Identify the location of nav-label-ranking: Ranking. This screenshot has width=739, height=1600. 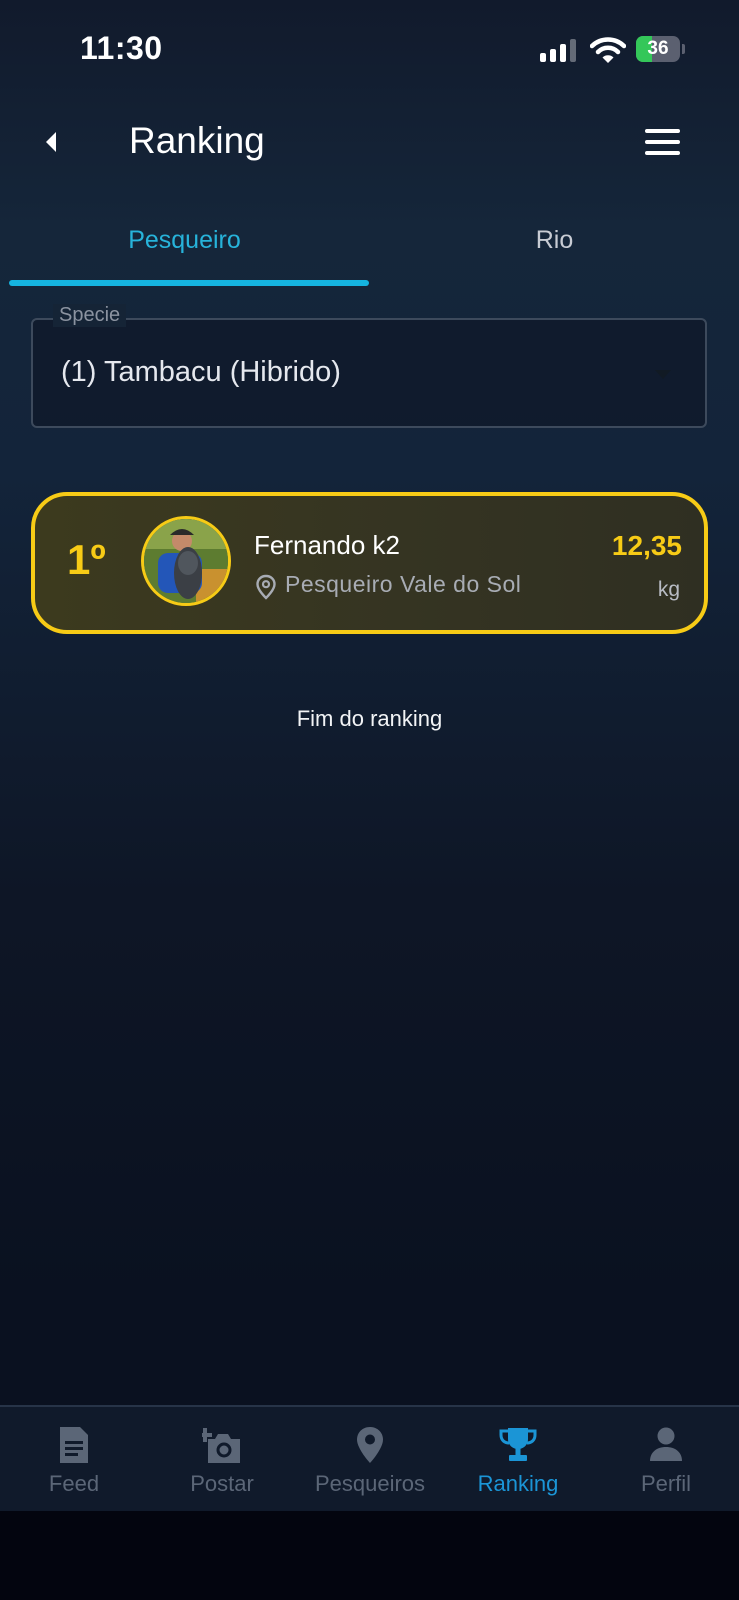
(518, 1483).